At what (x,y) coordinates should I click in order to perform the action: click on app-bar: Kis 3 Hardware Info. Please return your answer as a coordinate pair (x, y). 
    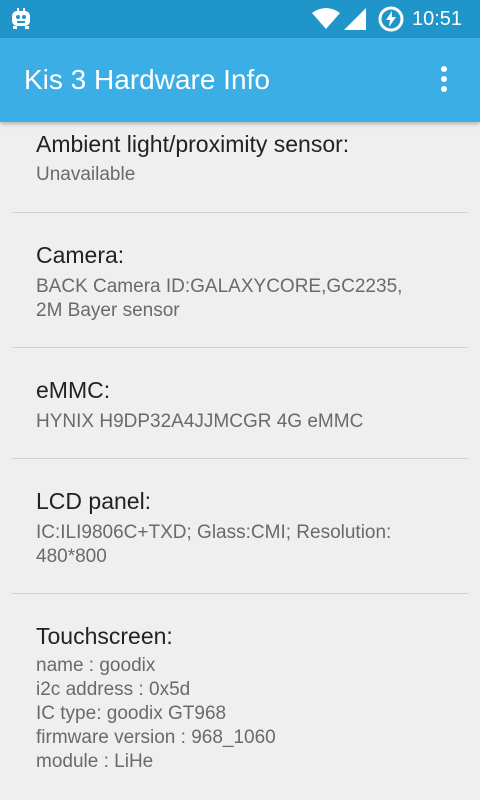
    Looking at the image, I should click on (240, 80).